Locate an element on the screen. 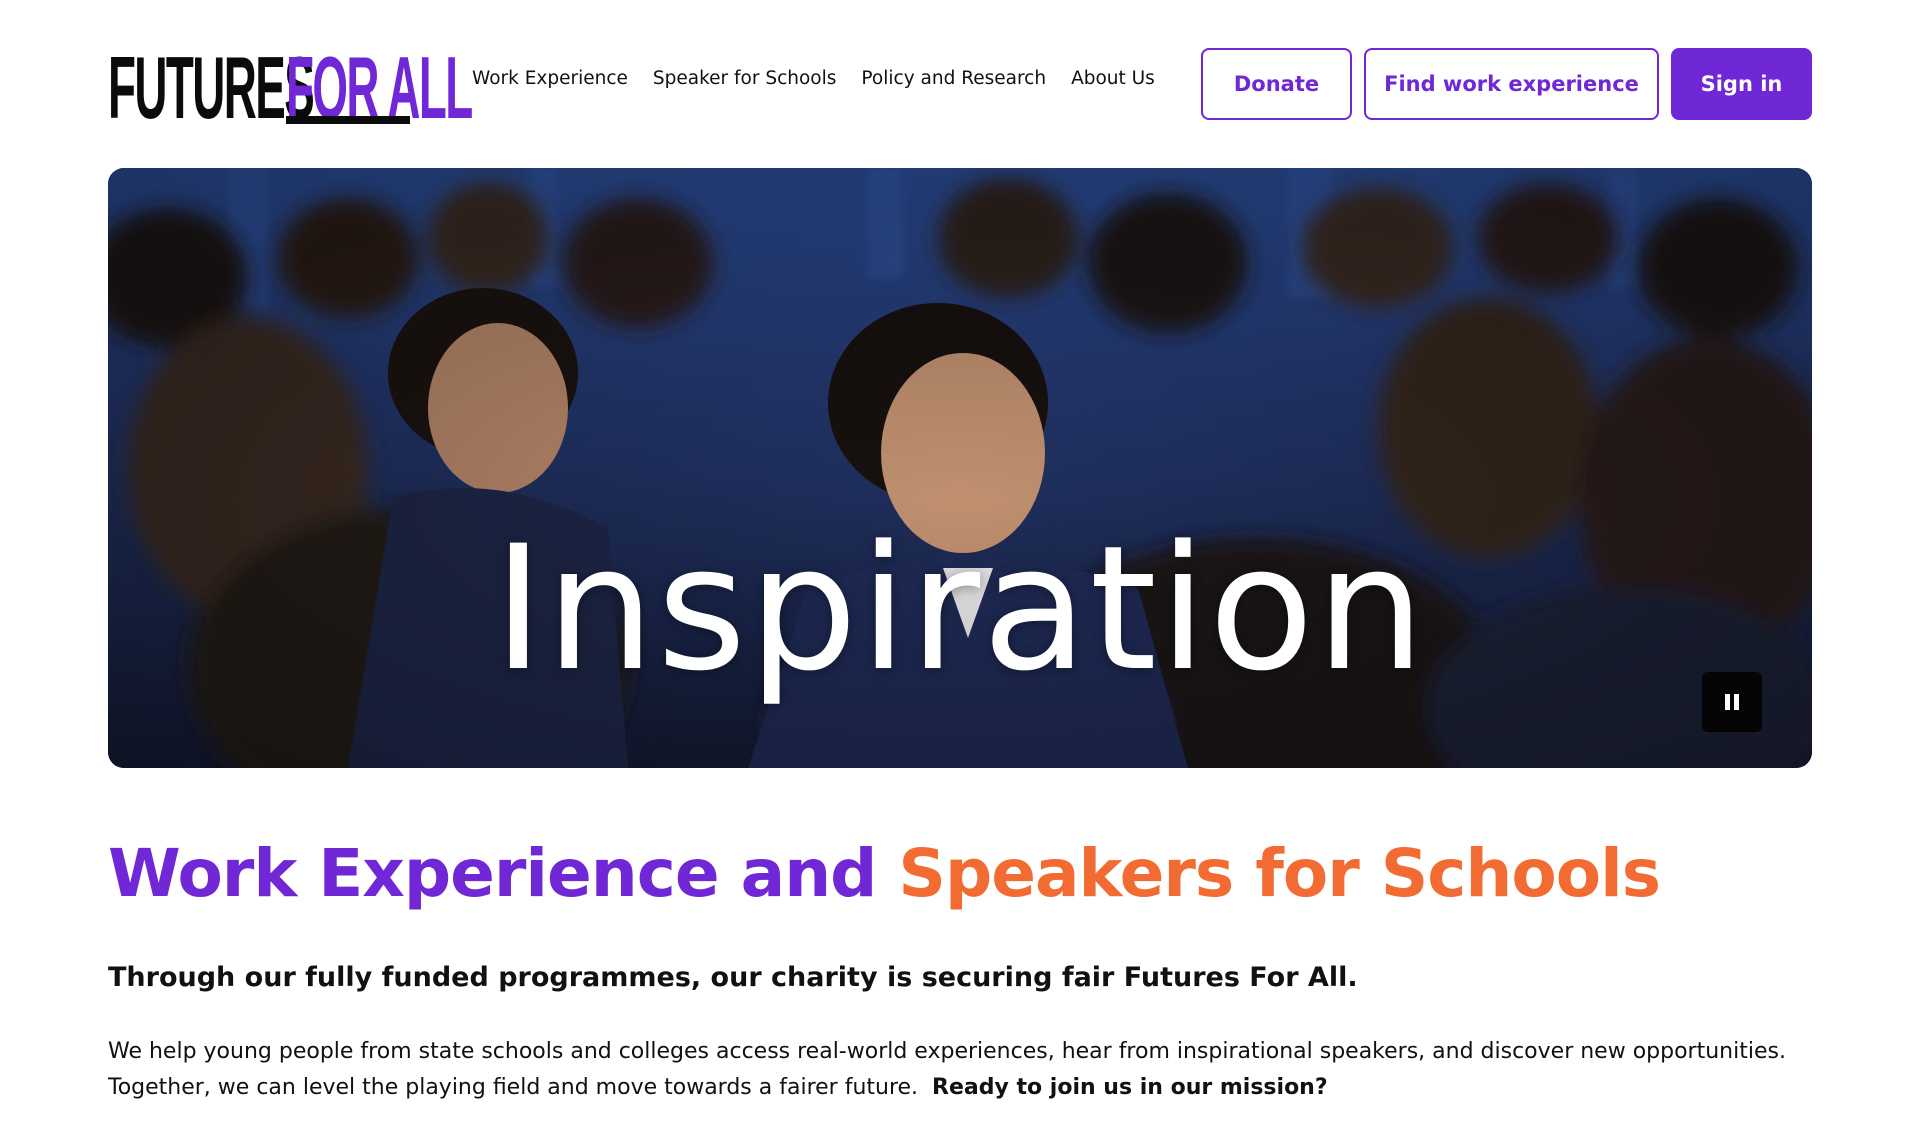  mission-question: Ready to join us in our mission? is located at coordinates (1130, 1087).